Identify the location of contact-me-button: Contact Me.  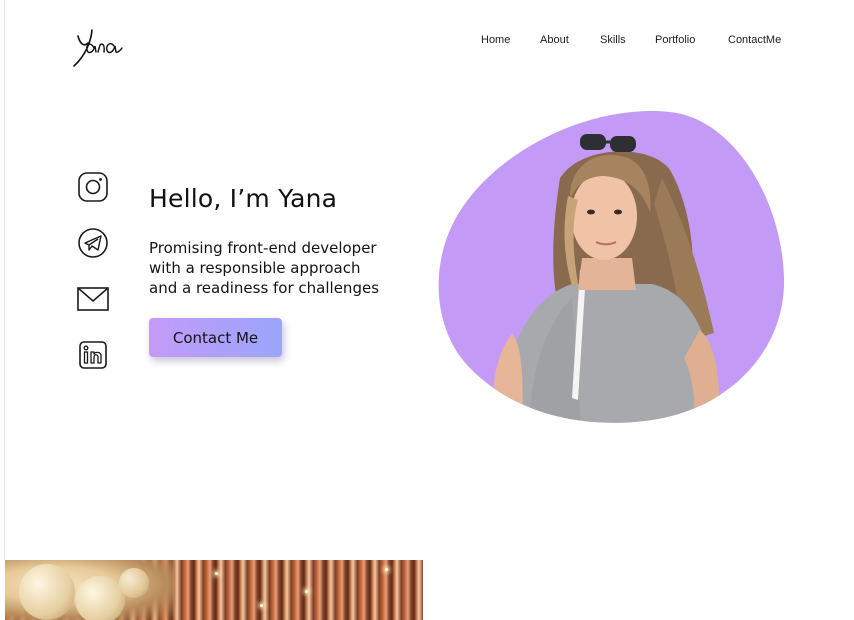
(215, 337).